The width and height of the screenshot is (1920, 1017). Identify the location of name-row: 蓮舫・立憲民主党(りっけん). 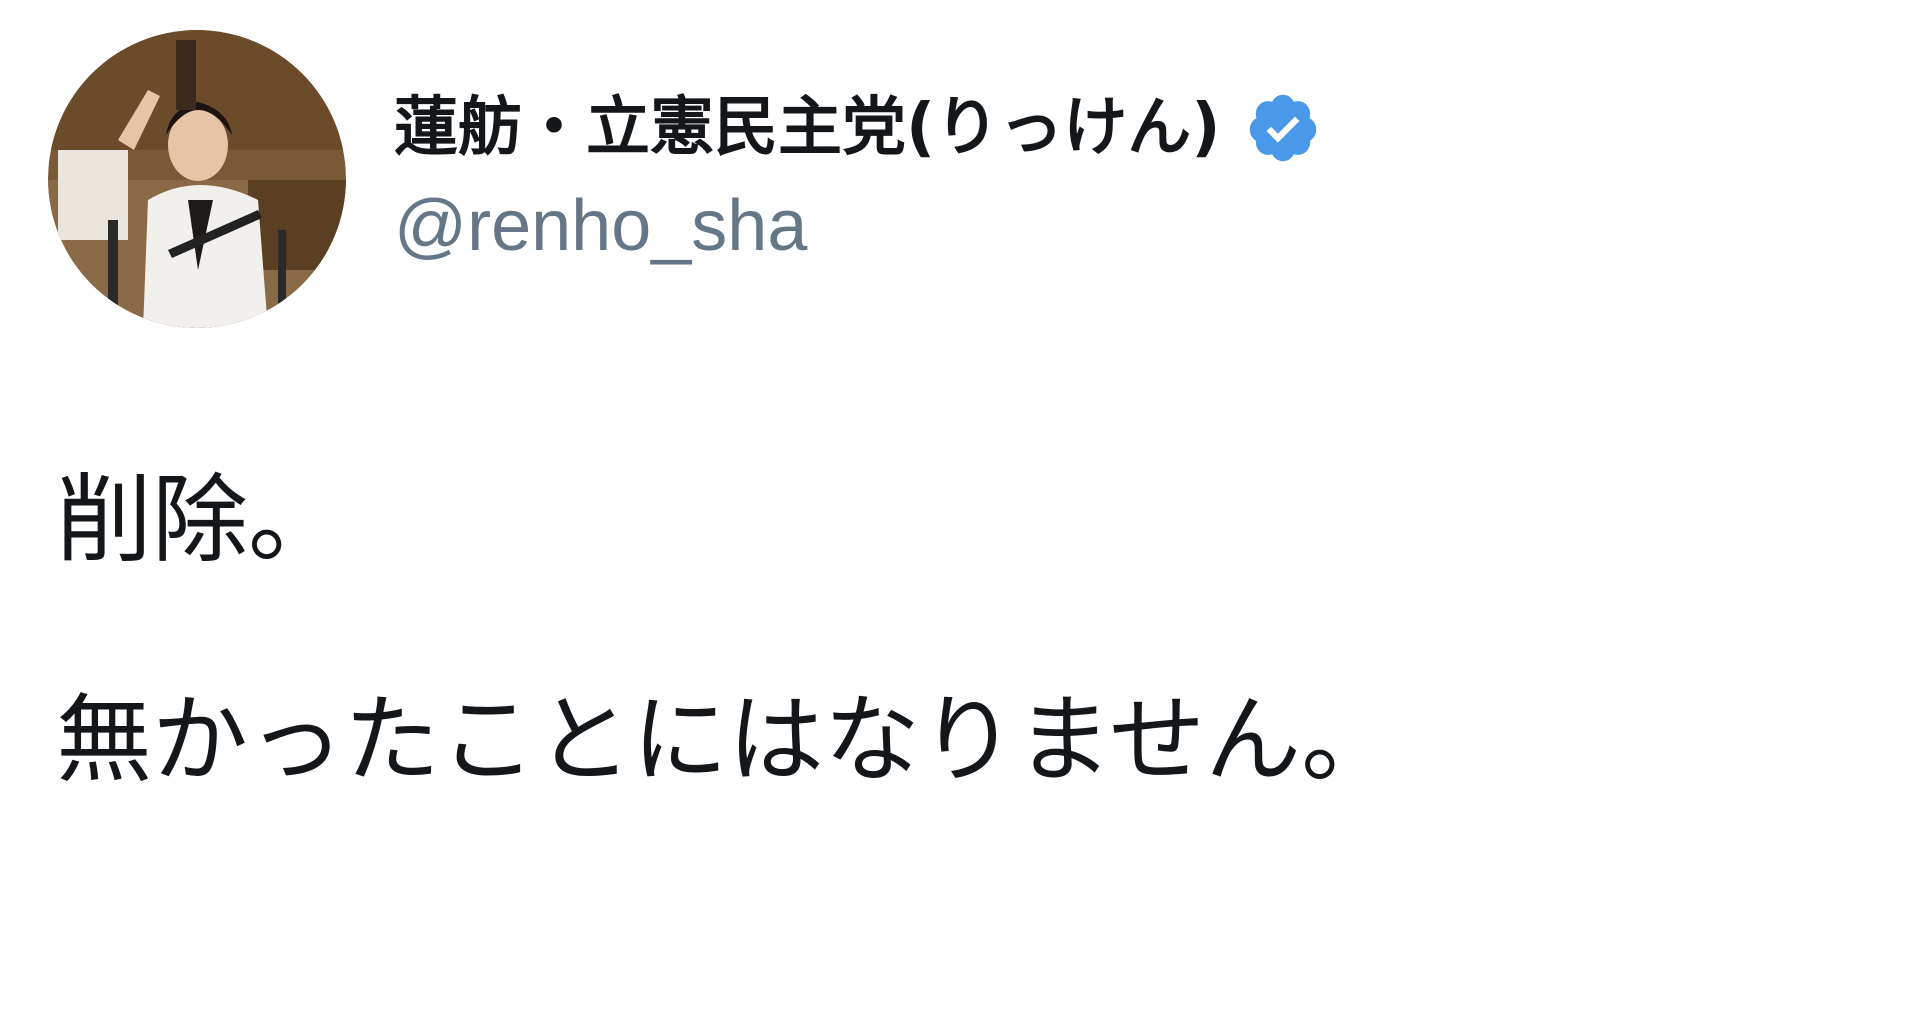
(857, 128).